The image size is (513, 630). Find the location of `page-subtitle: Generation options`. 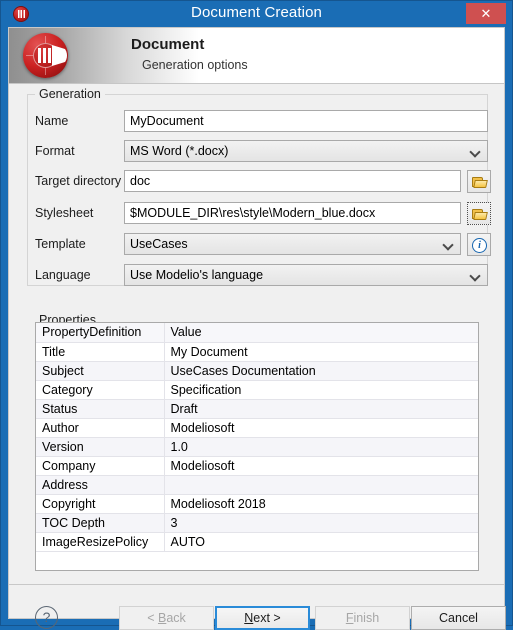

page-subtitle: Generation options is located at coordinates (195, 65).